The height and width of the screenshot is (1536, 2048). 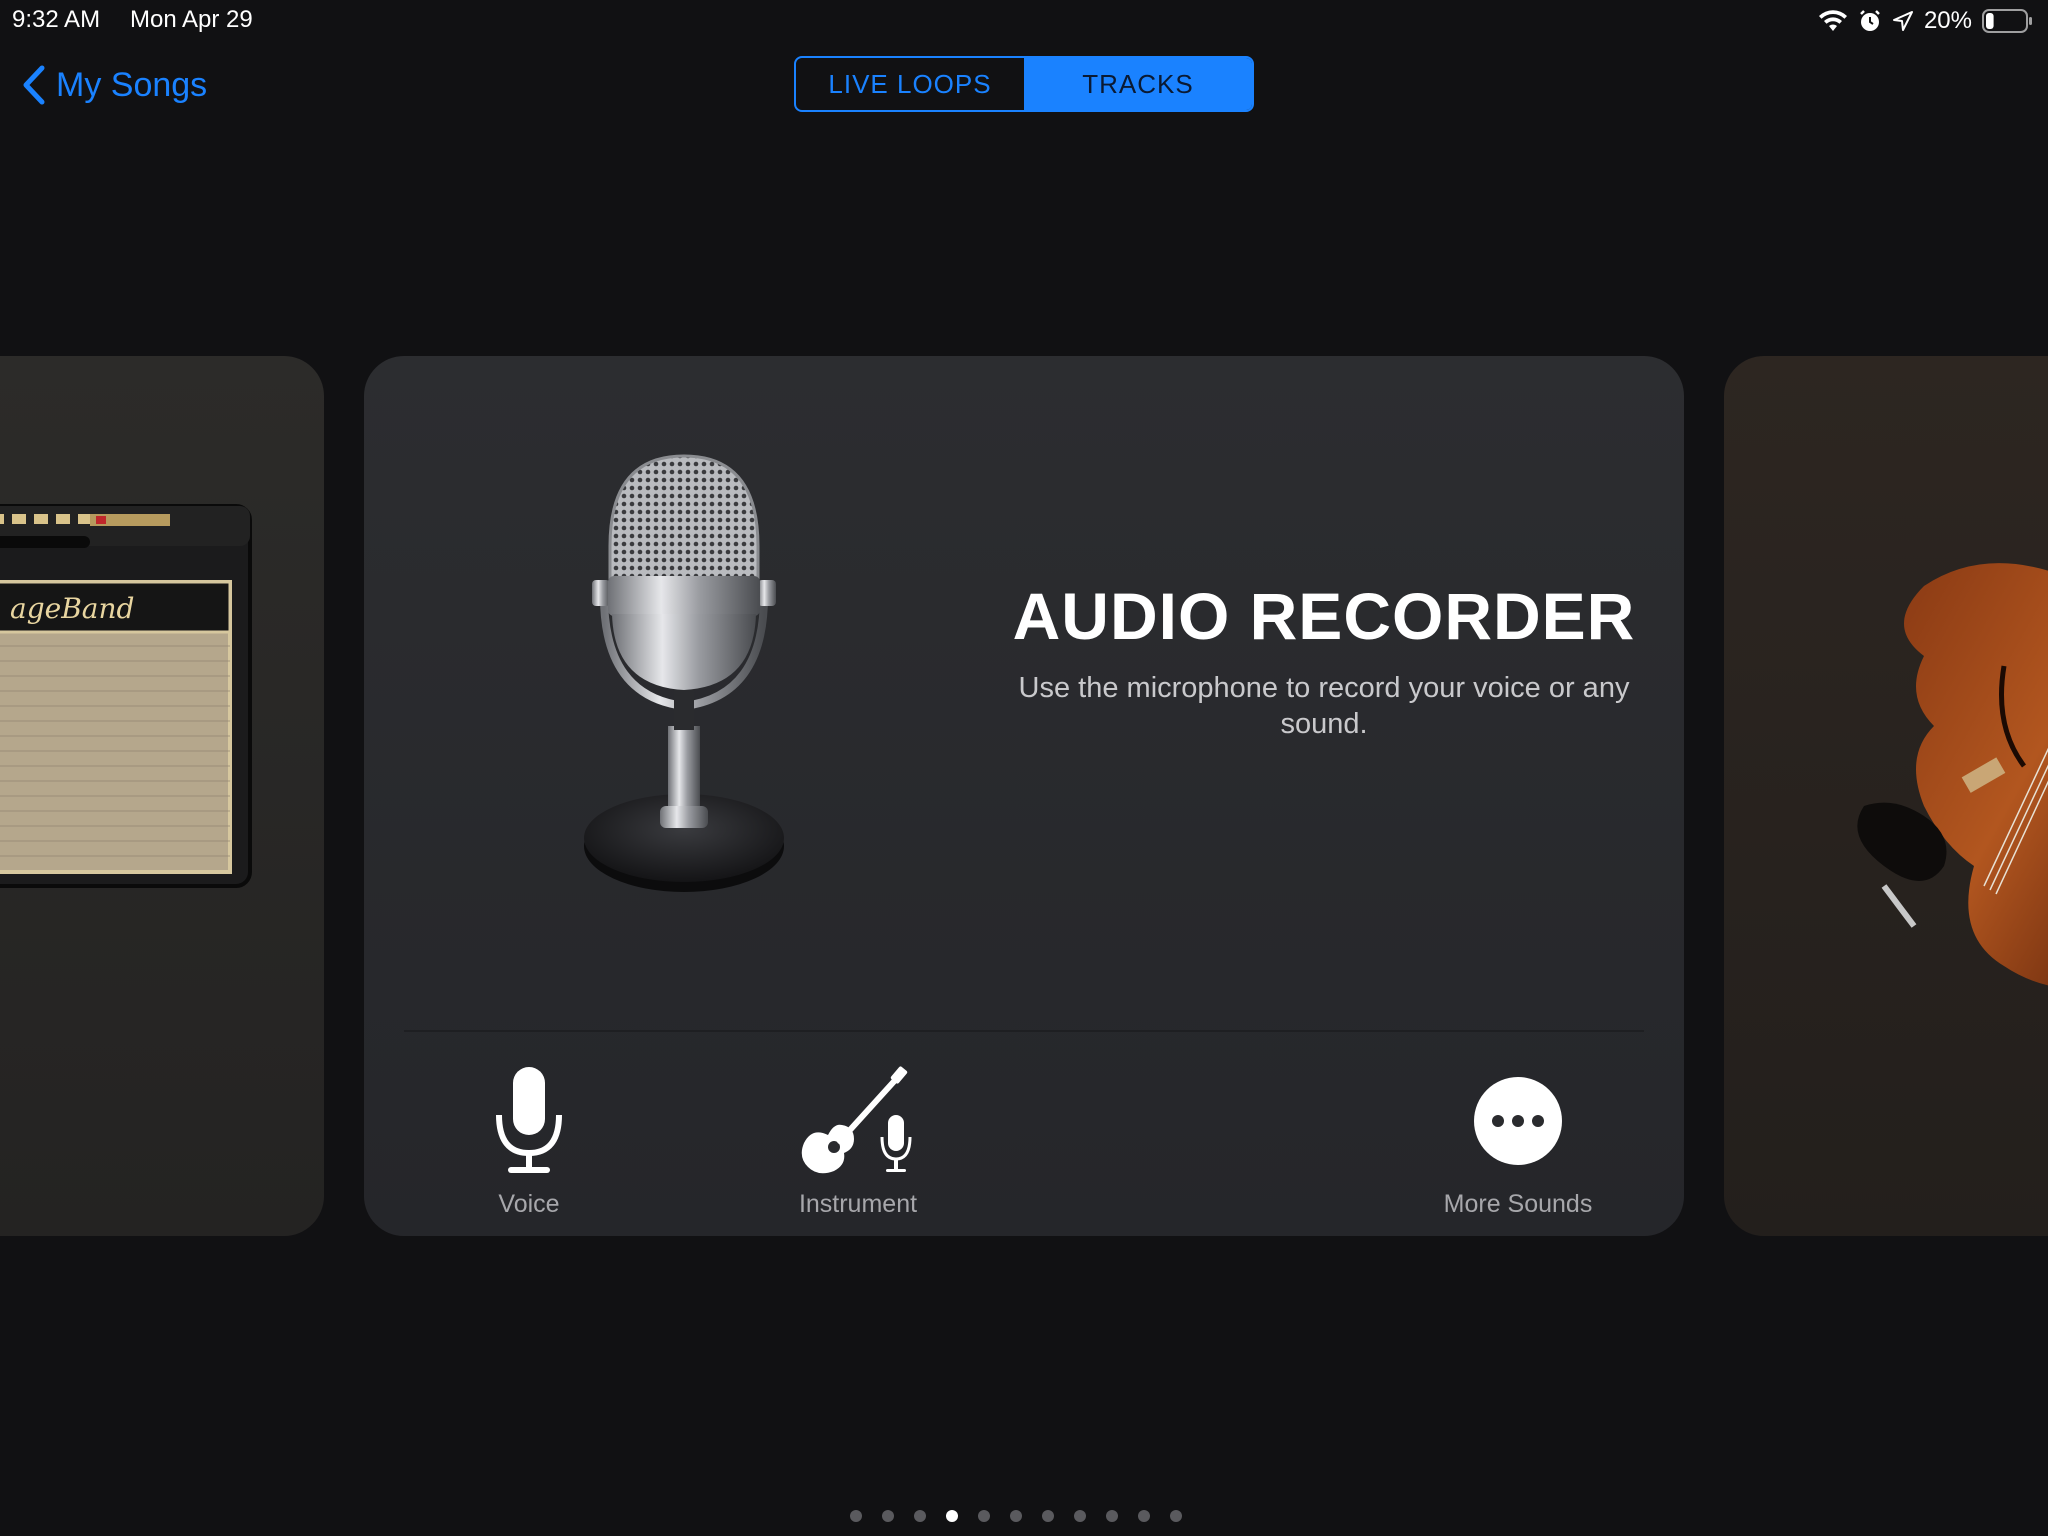 I want to click on back-button: My Songs, so click(x=113, y=85).